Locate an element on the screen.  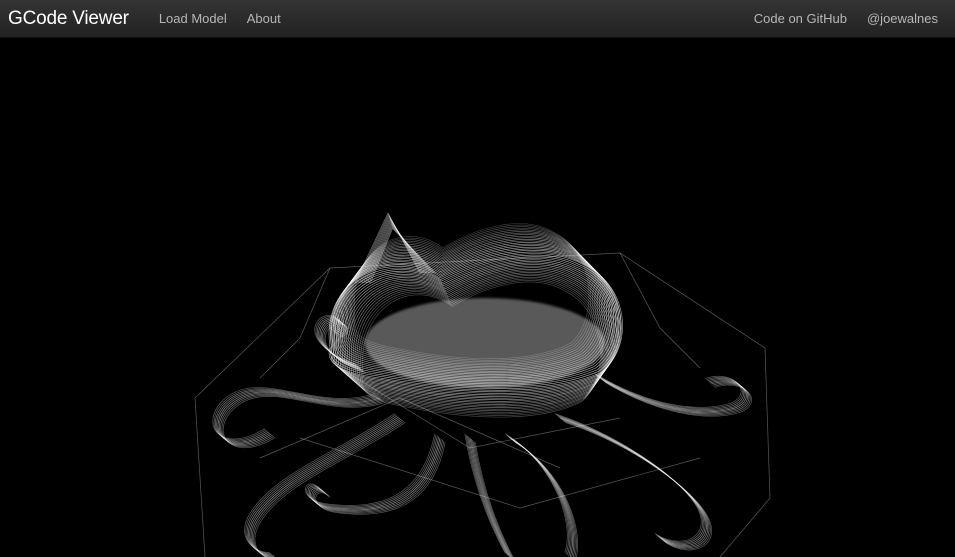
nav-about: About is located at coordinates (264, 18).